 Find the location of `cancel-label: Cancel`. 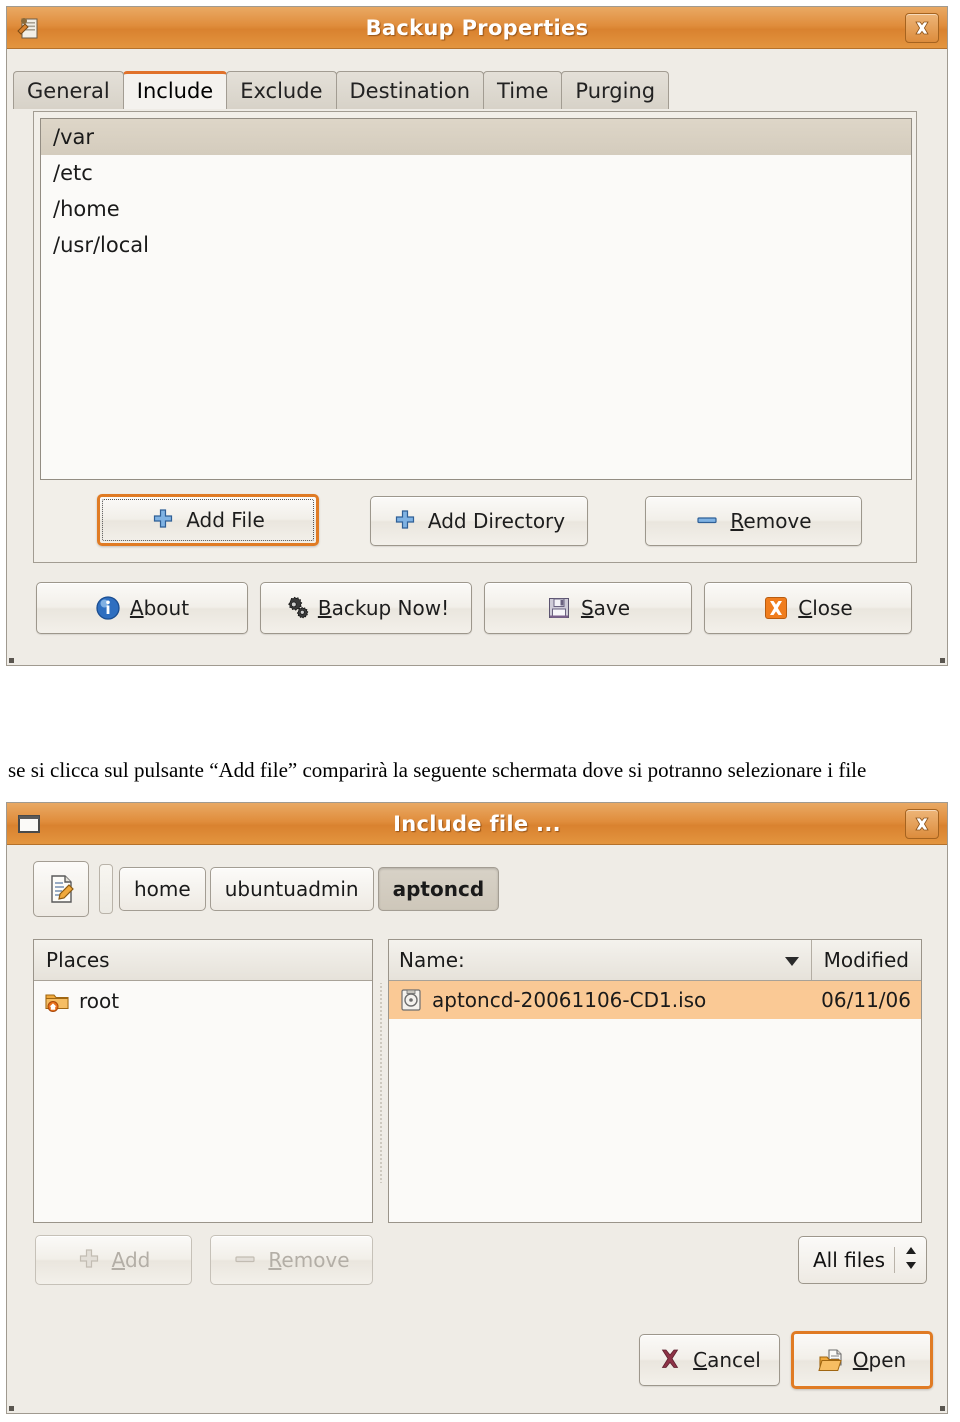

cancel-label: Cancel is located at coordinates (727, 1360).